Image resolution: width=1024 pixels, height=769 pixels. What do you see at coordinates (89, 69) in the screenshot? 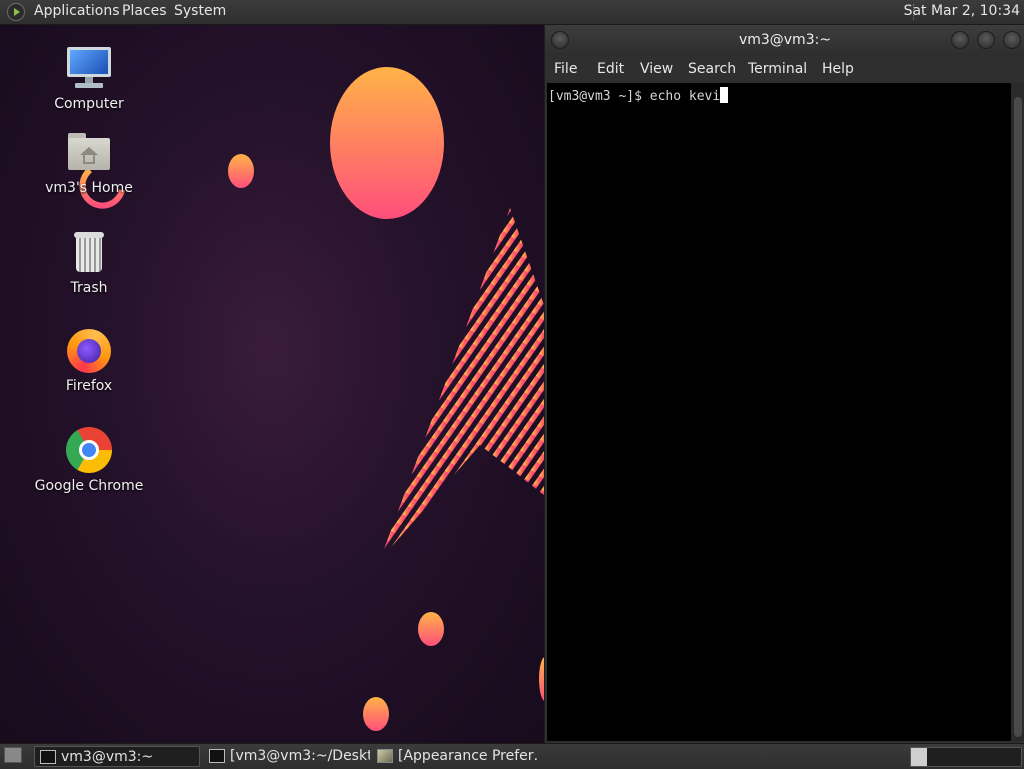
I see `computer-icon` at bounding box center [89, 69].